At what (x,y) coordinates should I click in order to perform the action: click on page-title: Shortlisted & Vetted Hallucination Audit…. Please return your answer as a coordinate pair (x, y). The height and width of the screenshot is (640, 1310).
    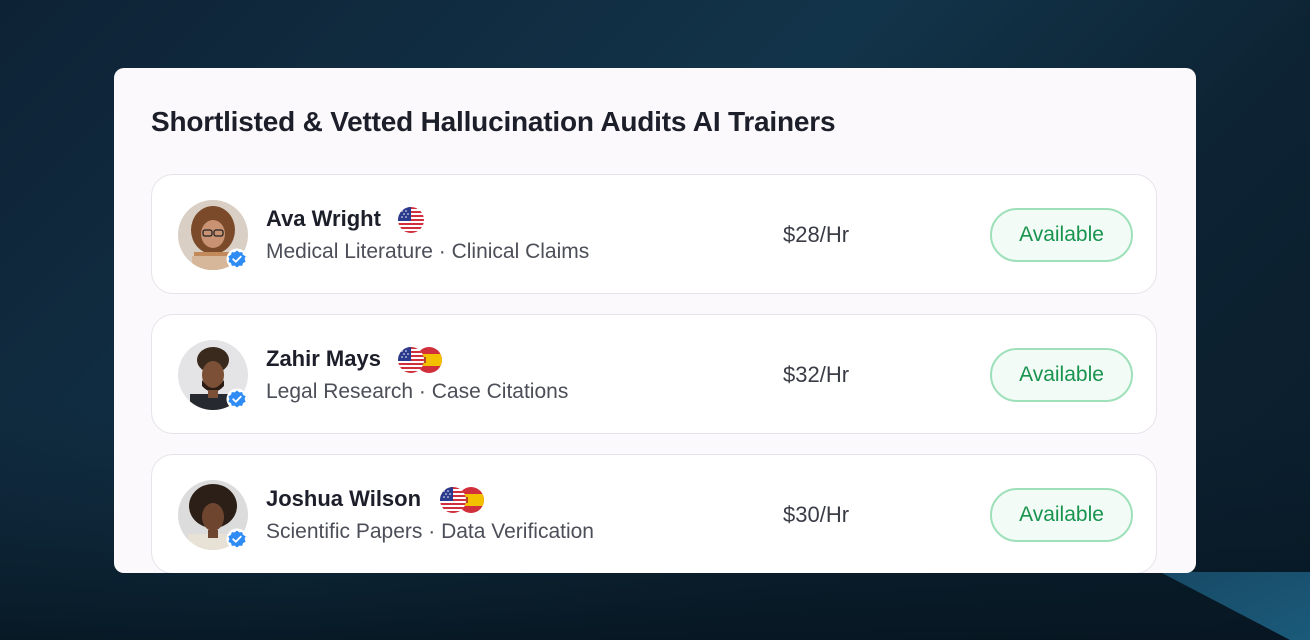
    Looking at the image, I should click on (493, 121).